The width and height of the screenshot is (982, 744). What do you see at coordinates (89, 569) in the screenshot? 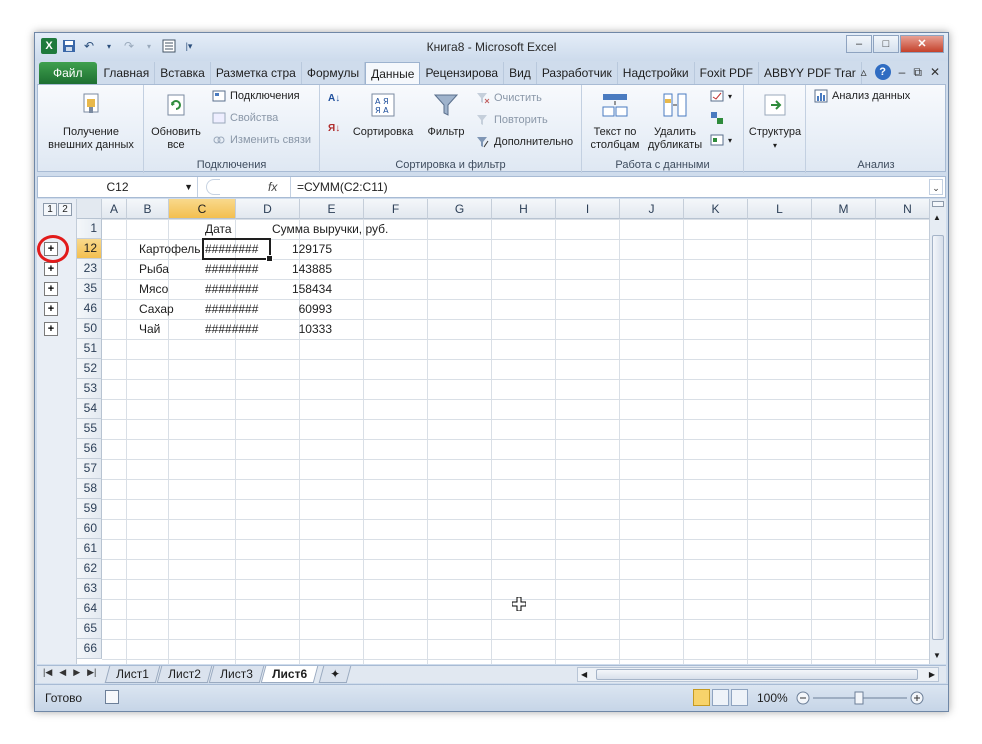
I see `row-header-62: 62` at bounding box center [89, 569].